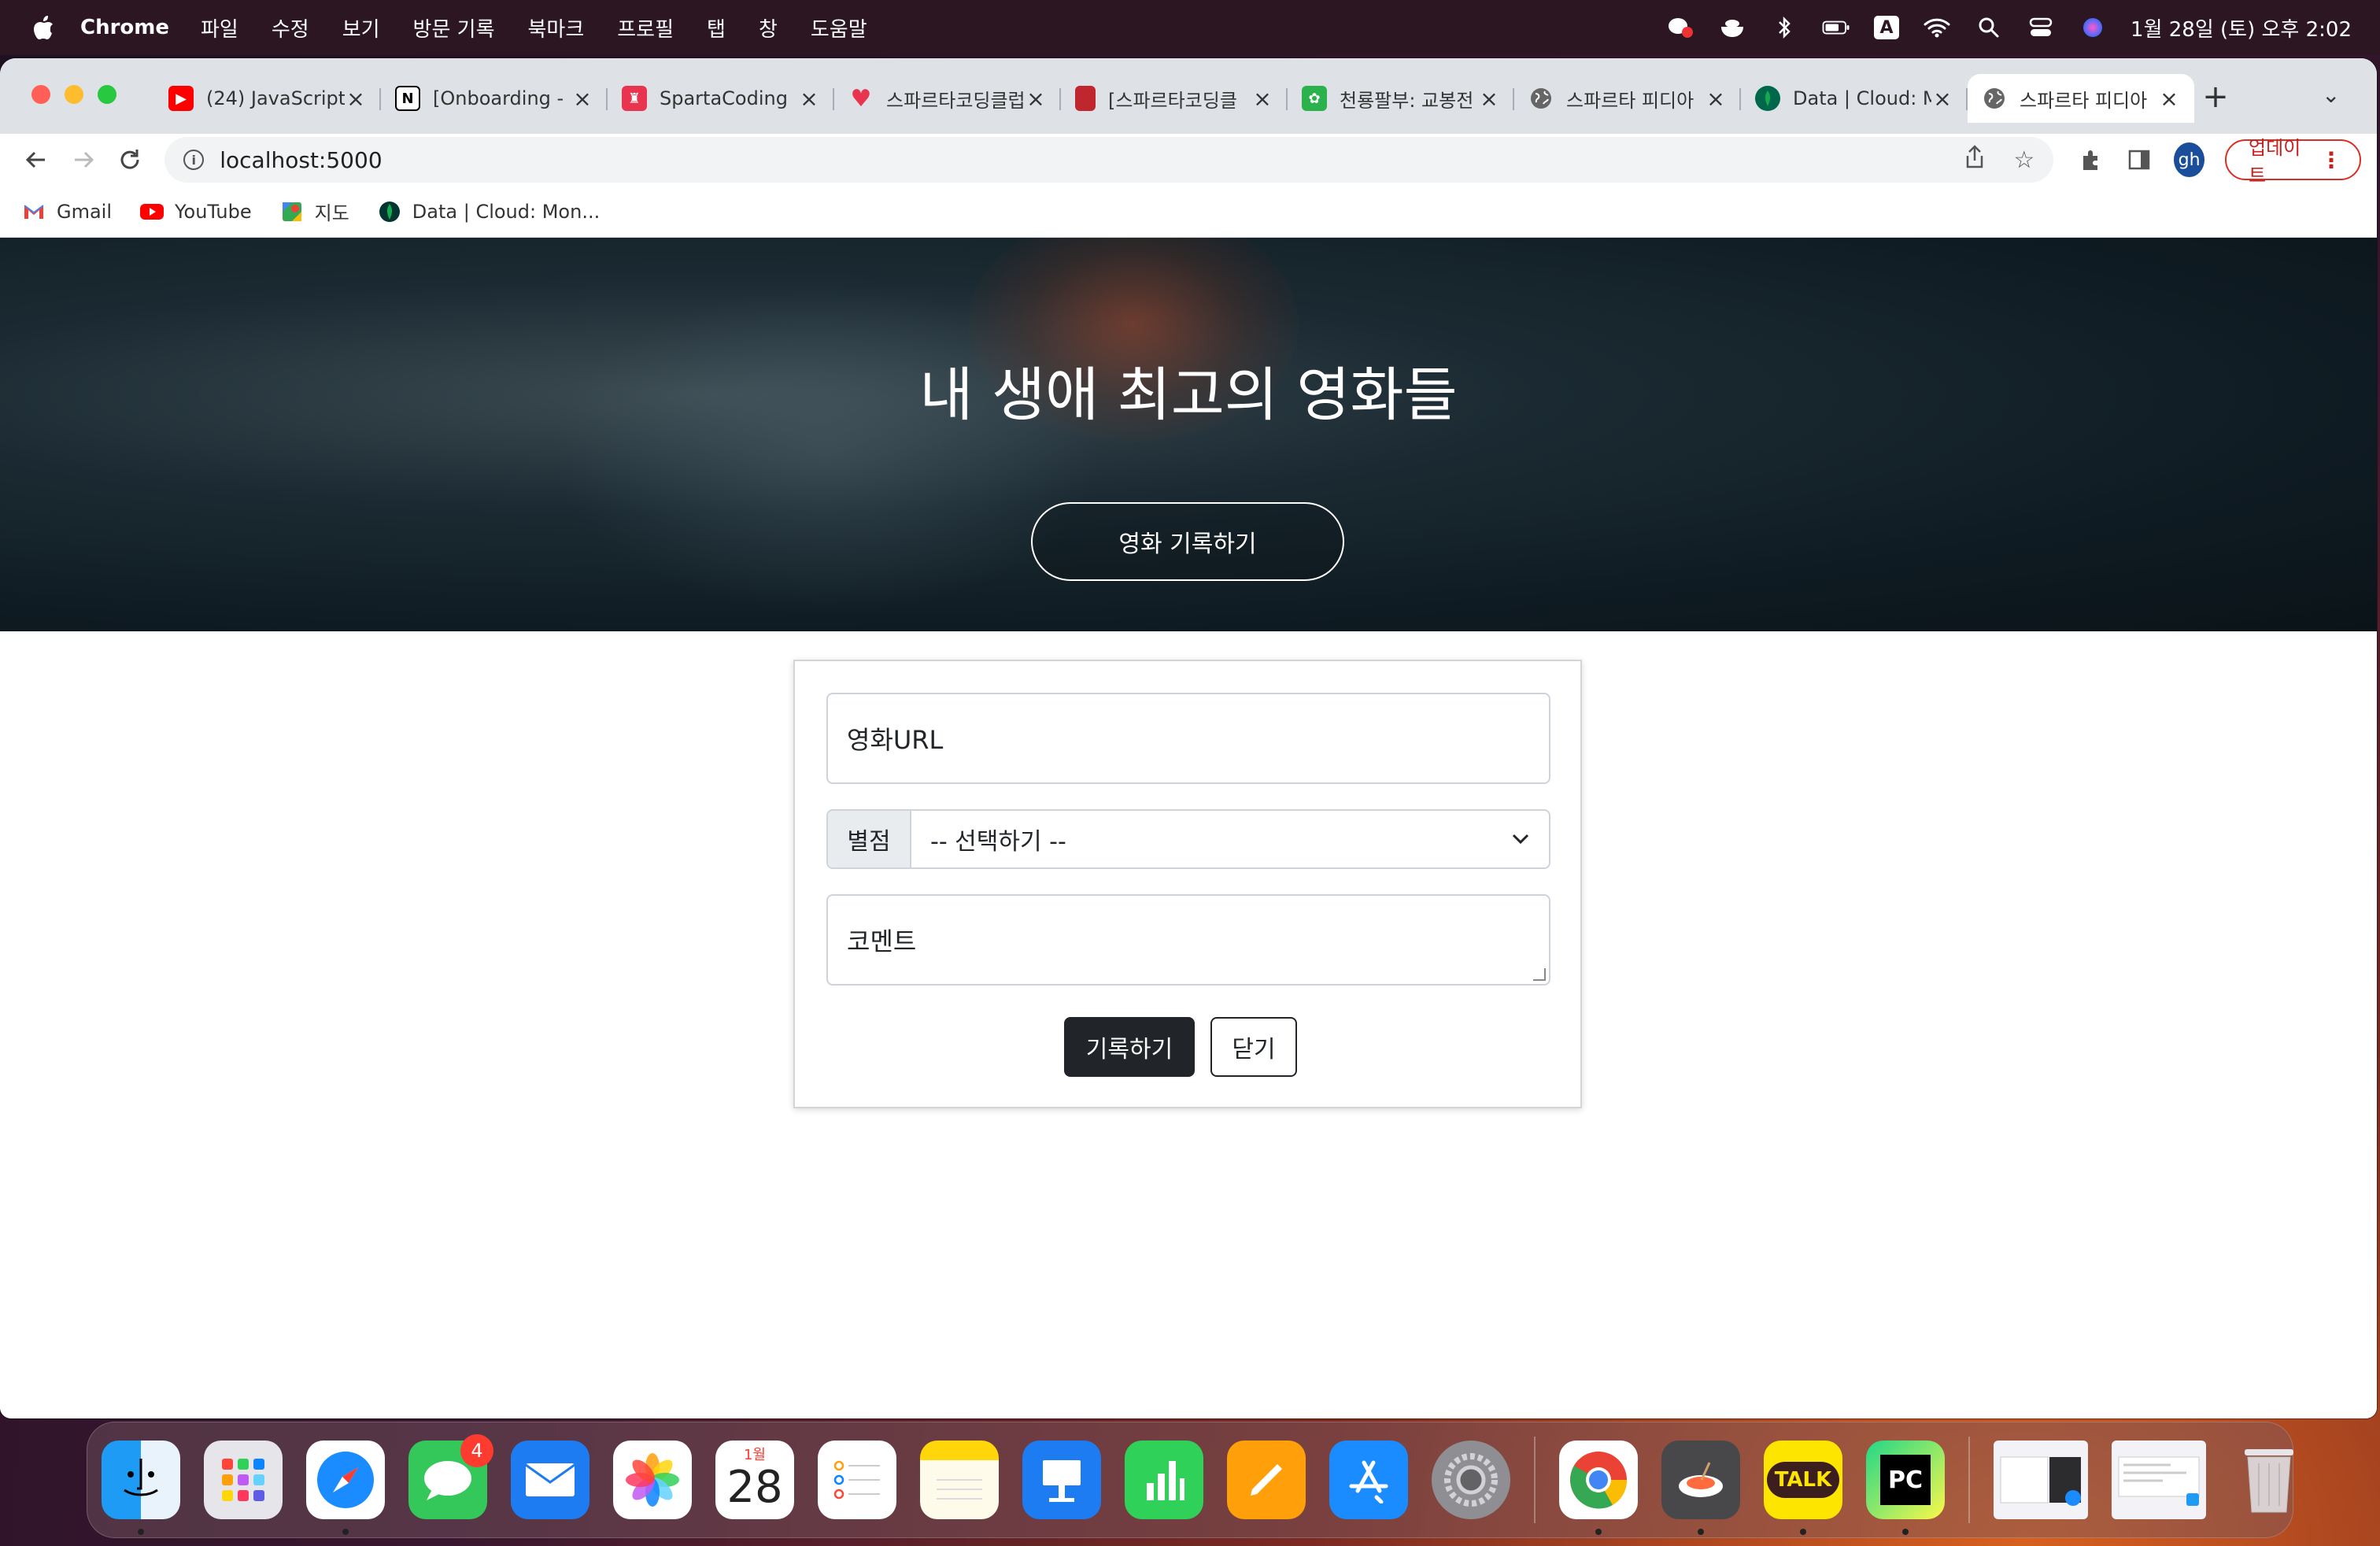  I want to click on tab-sparta-club-book: [스파르타코딩클 ×, so click(1174, 98).